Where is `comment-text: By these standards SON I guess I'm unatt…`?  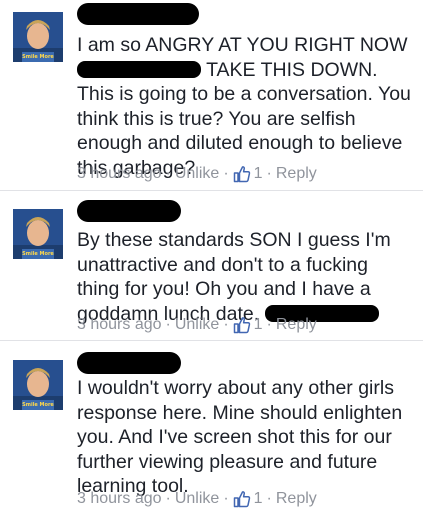
comment-text: By these standards SON I guess I'm unatt… is located at coordinates (244, 277).